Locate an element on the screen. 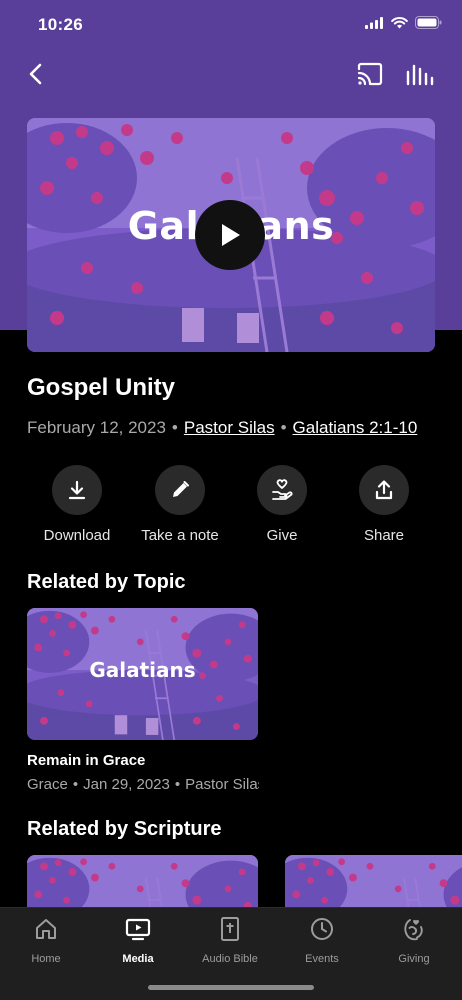 The width and height of the screenshot is (462, 1000). give-icon is located at coordinates (282, 489).